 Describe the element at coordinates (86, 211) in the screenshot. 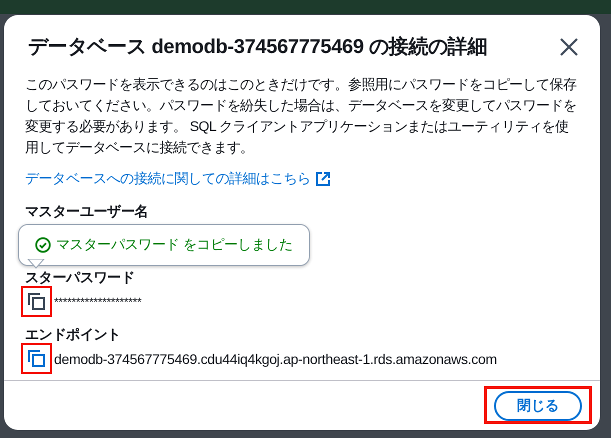

I see `field-label: マスターユーザー名` at that location.